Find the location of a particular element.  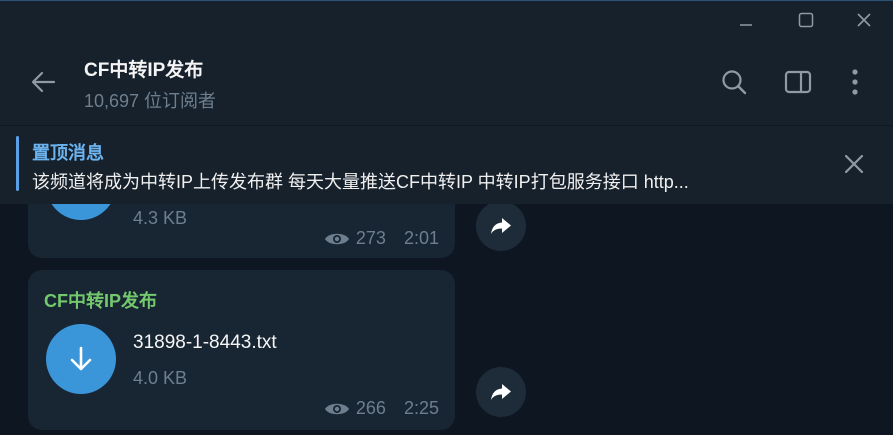

message-time: 2:01 is located at coordinates (421, 238).